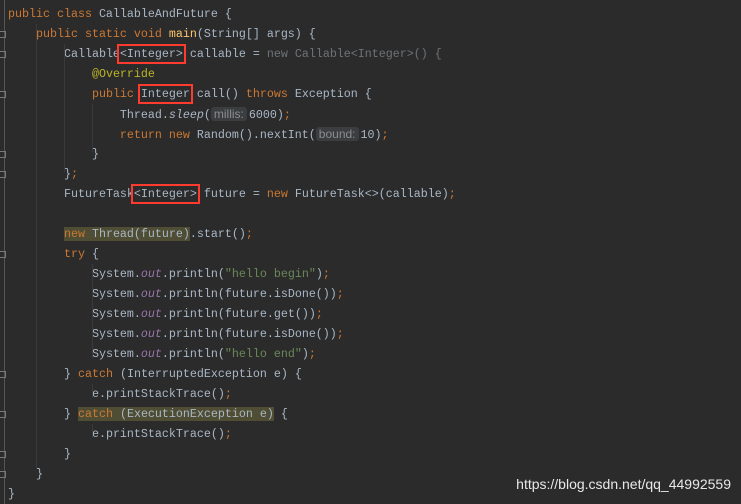 The width and height of the screenshot is (741, 504). Describe the element at coordinates (232, 134) in the screenshot. I see `code-line: return new Random().nextInt(bound: 10);` at that location.